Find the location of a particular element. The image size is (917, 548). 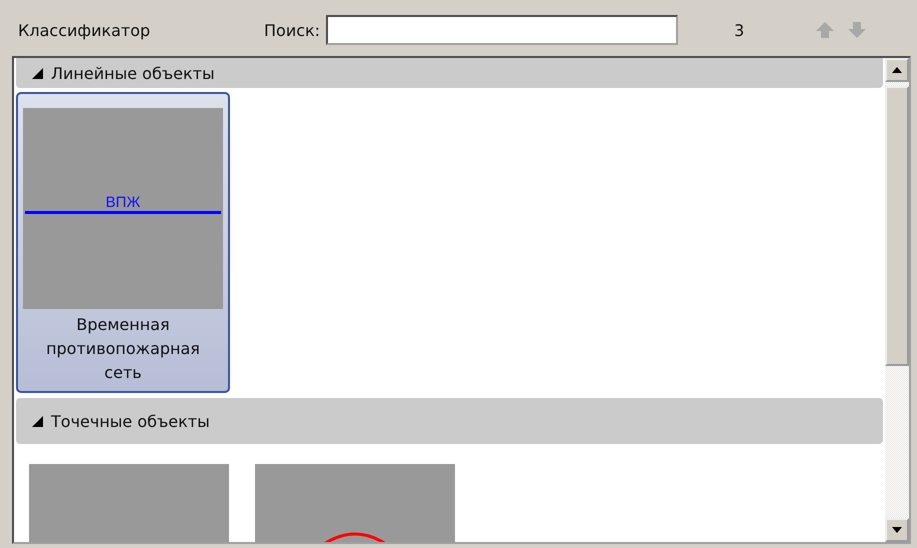

scroll-down-button is located at coordinates (897, 530).